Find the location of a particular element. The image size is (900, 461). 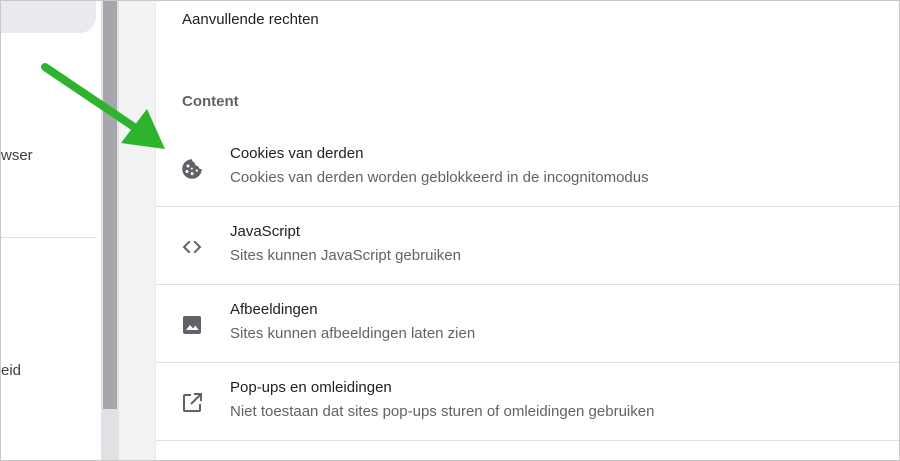

code-icon is located at coordinates (192, 247).